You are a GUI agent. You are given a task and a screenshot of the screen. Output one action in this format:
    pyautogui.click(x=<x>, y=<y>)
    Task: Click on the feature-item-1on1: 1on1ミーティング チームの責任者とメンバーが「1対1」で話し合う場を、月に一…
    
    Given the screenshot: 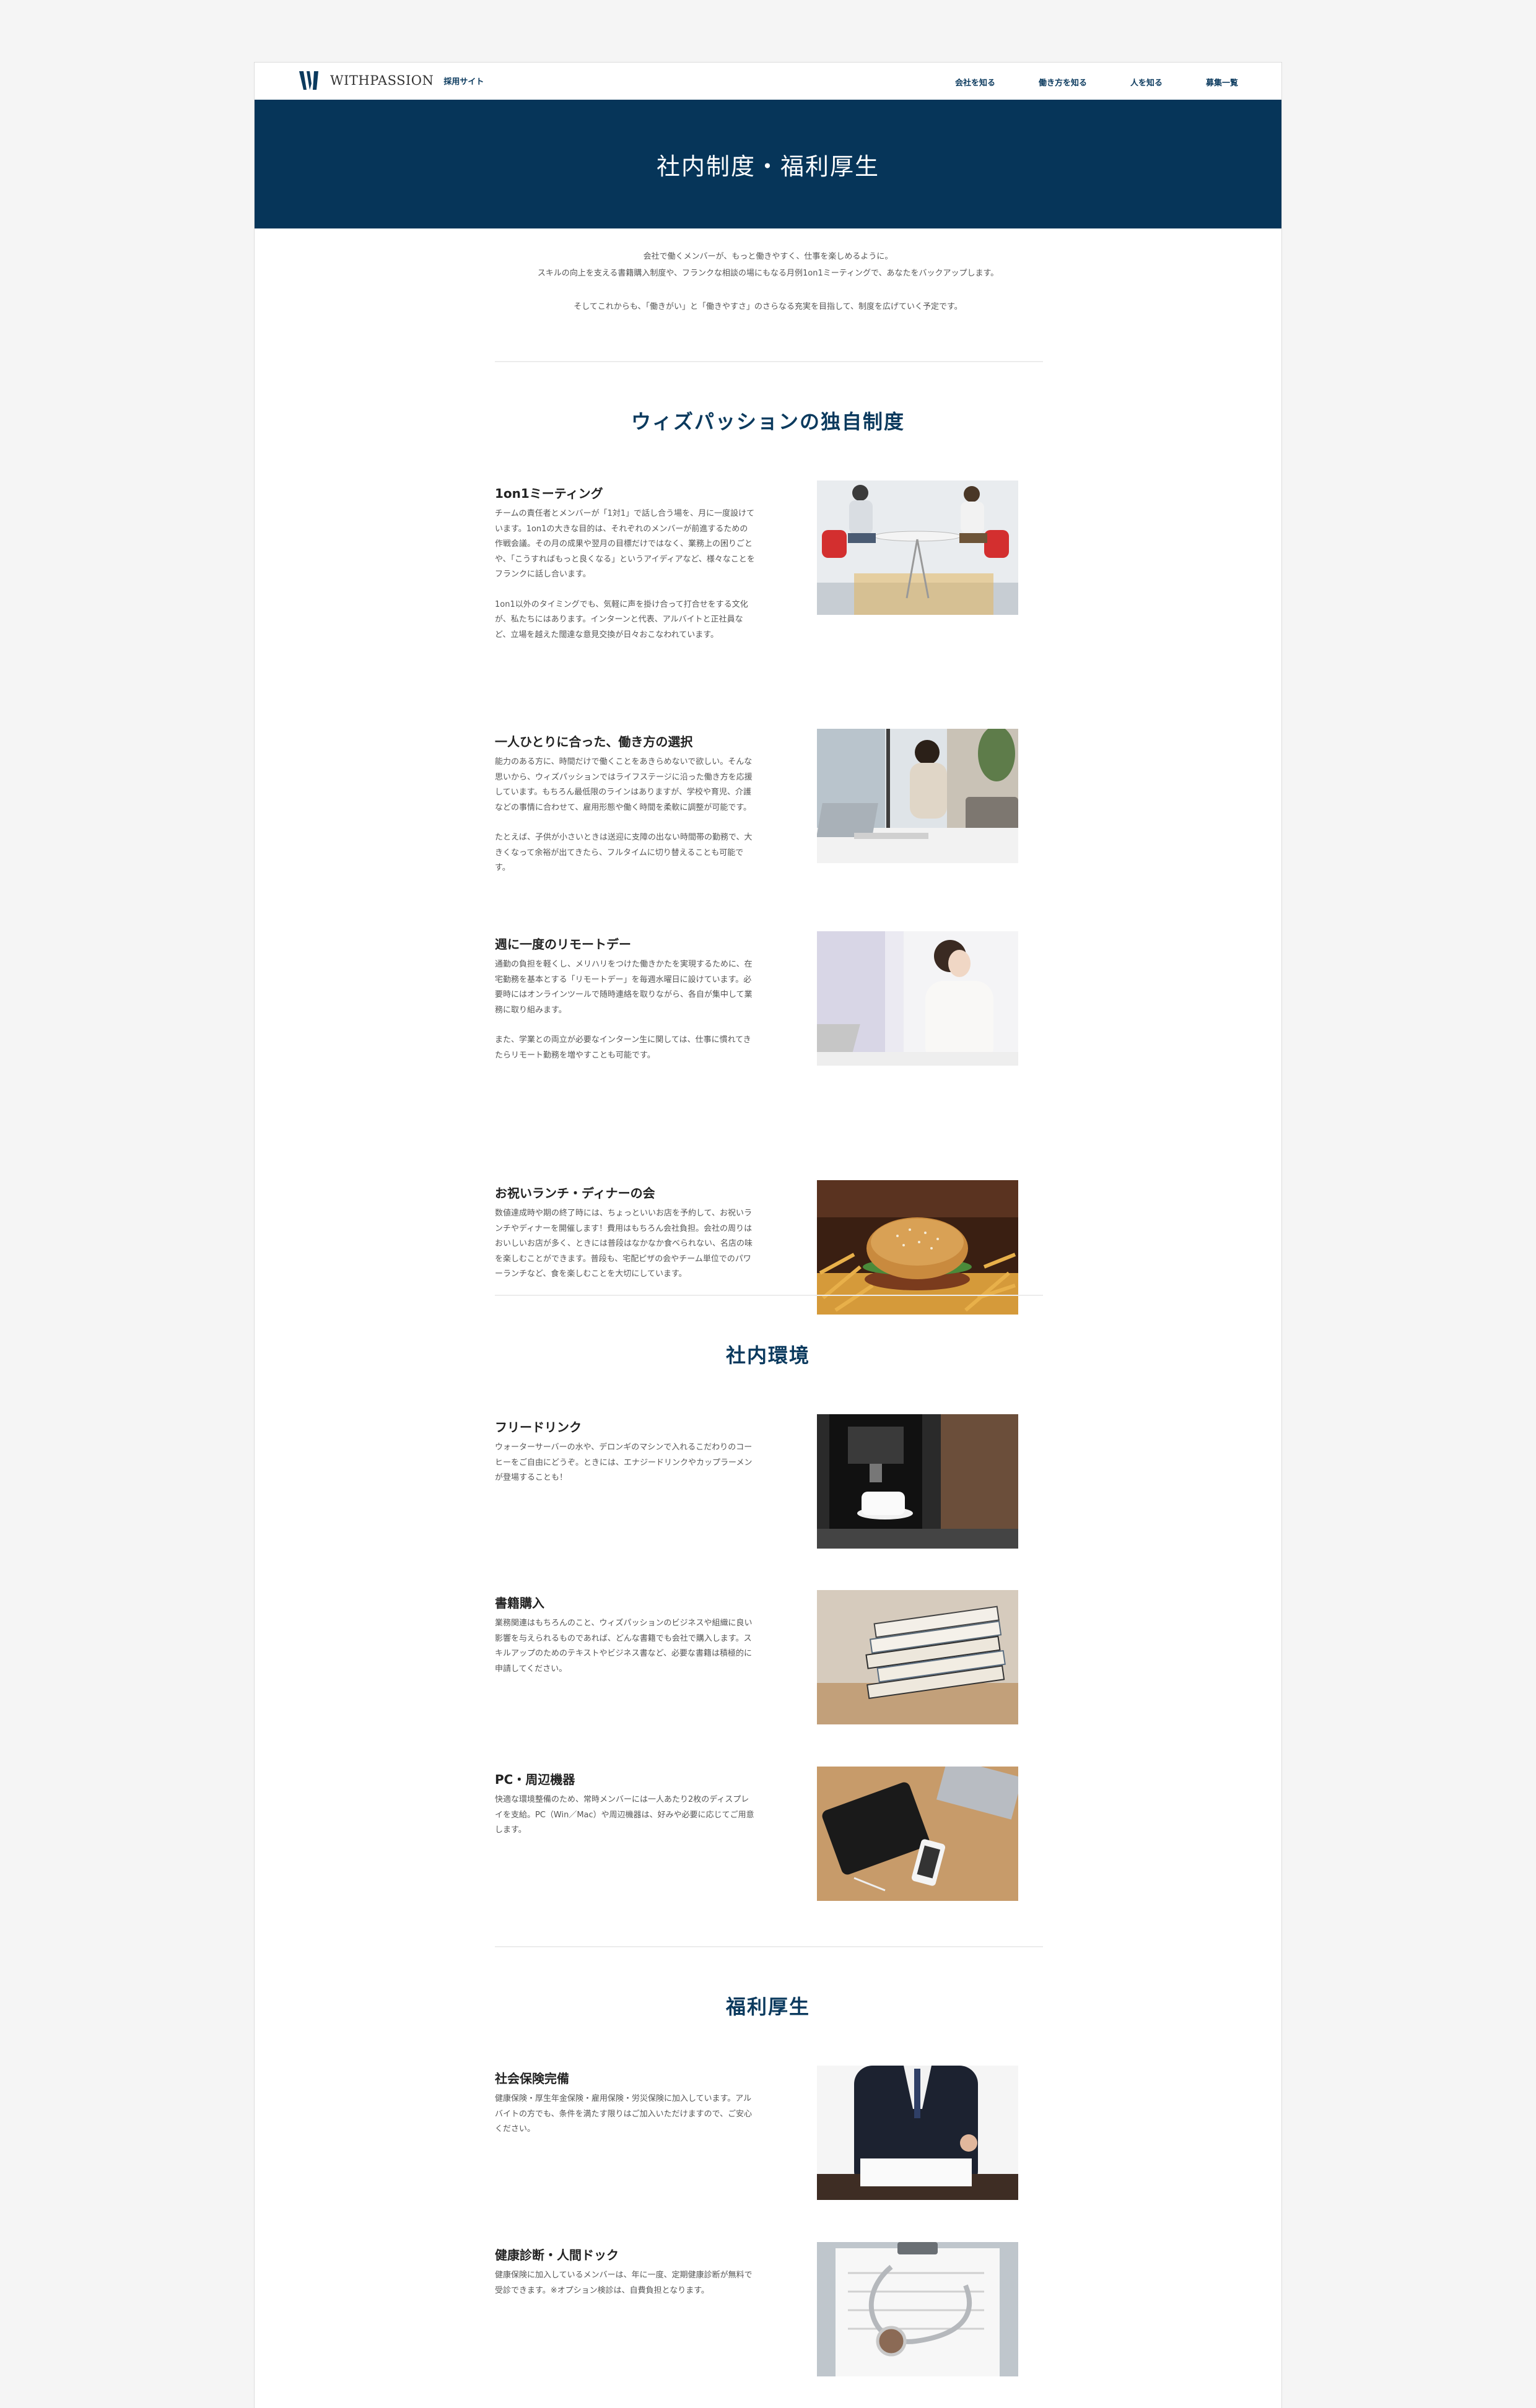 What is the action you would take?
    pyautogui.click(x=769, y=561)
    